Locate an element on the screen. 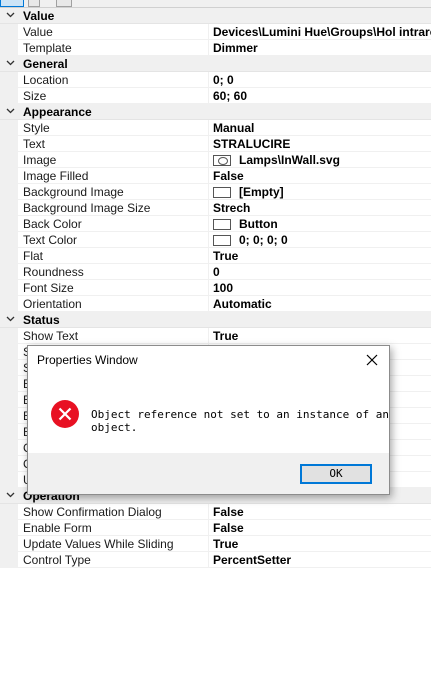  property-row: Back Color Button is located at coordinates (215, 224).